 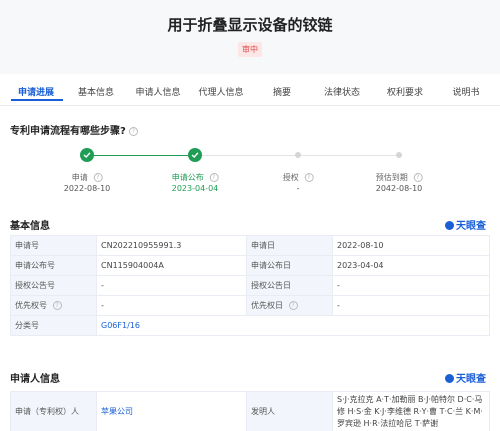 I want to click on step-label-text: 授权, so click(x=290, y=177).